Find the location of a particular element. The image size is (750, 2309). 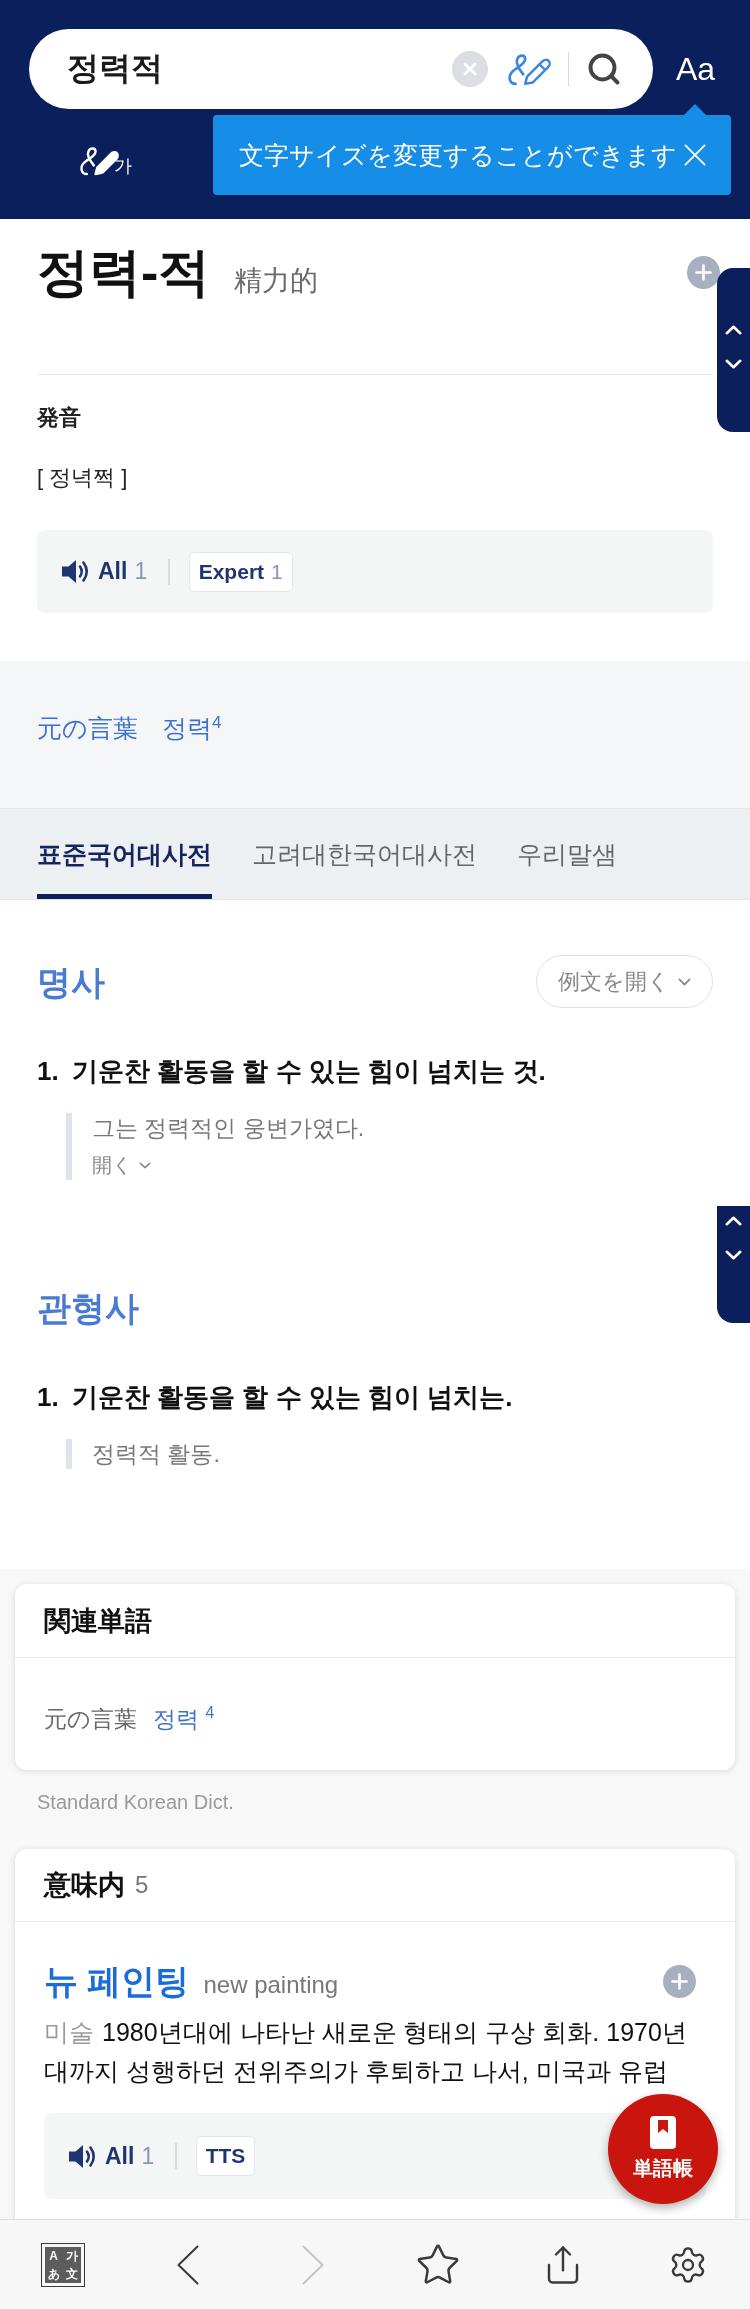

related-word-link: 정력 $^{4}$ is located at coordinates (184, 1719).